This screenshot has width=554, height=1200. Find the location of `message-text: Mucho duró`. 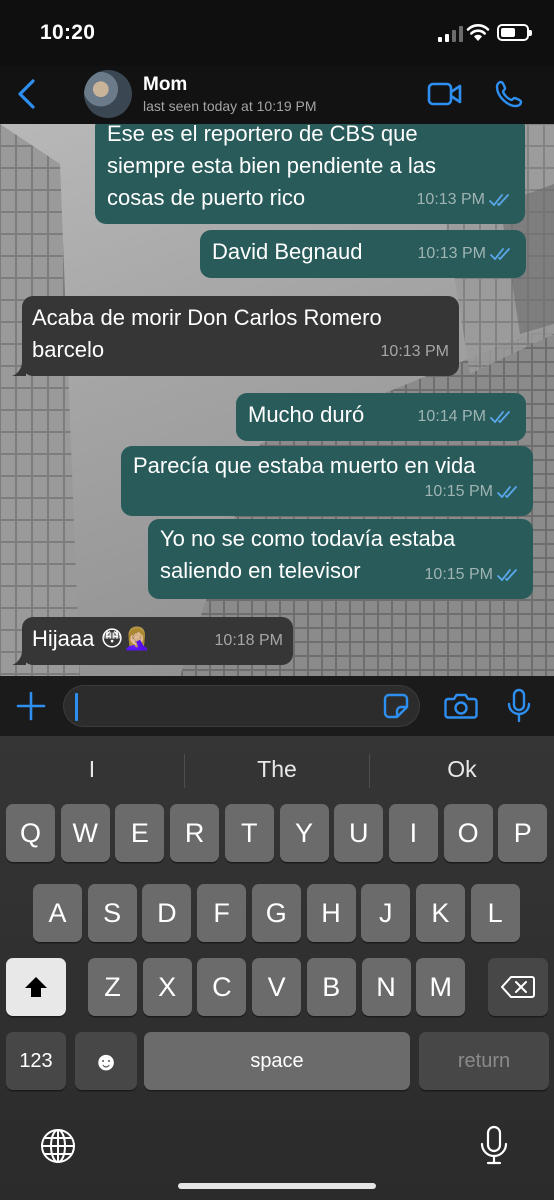

message-text: Mucho duró is located at coordinates (306, 414).